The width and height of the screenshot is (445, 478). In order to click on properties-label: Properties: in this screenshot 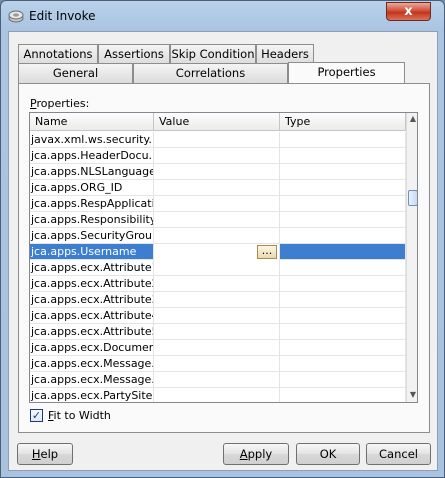, I will do `click(60, 103)`.